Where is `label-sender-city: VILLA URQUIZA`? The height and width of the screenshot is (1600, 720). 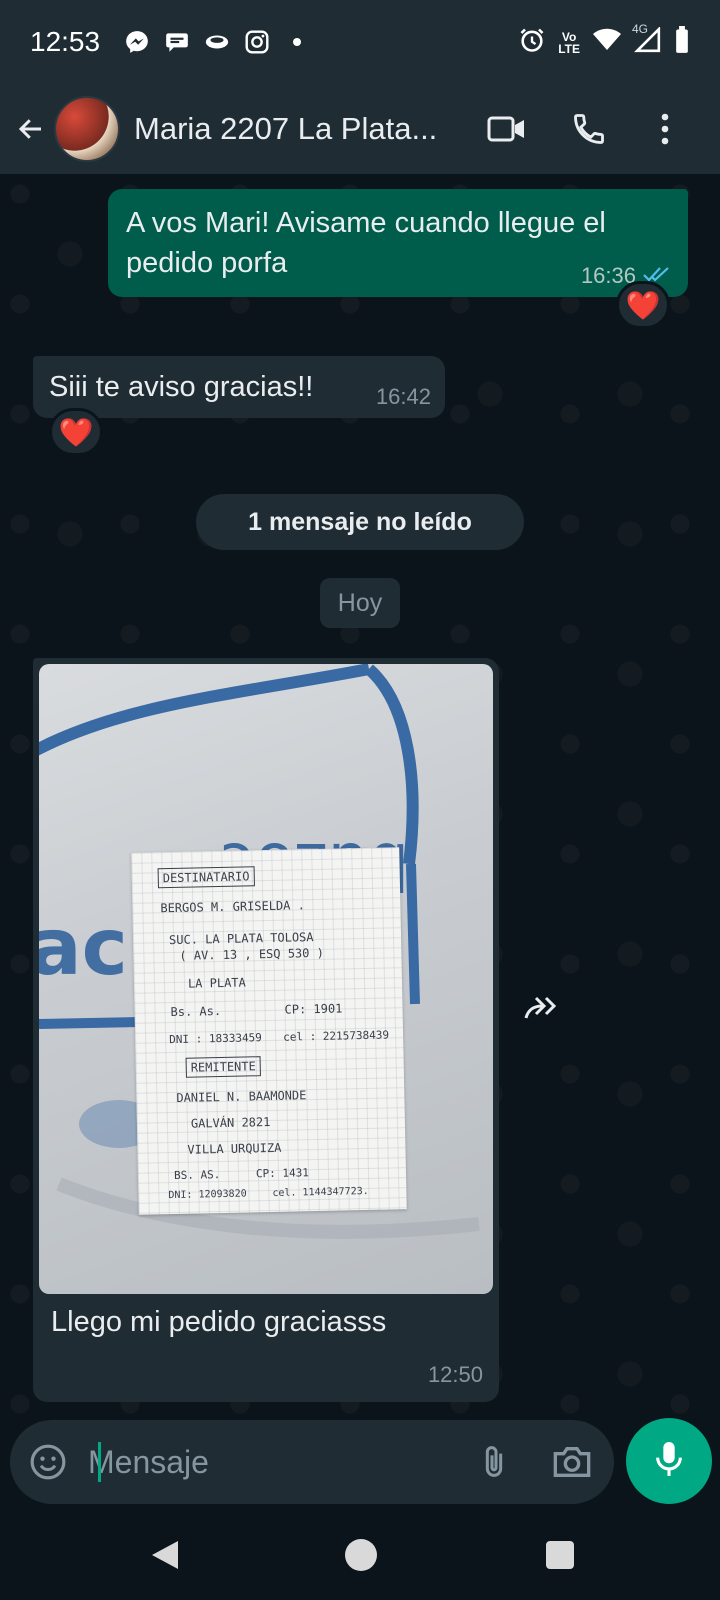 label-sender-city: VILLA URQUIZA is located at coordinates (234, 1148).